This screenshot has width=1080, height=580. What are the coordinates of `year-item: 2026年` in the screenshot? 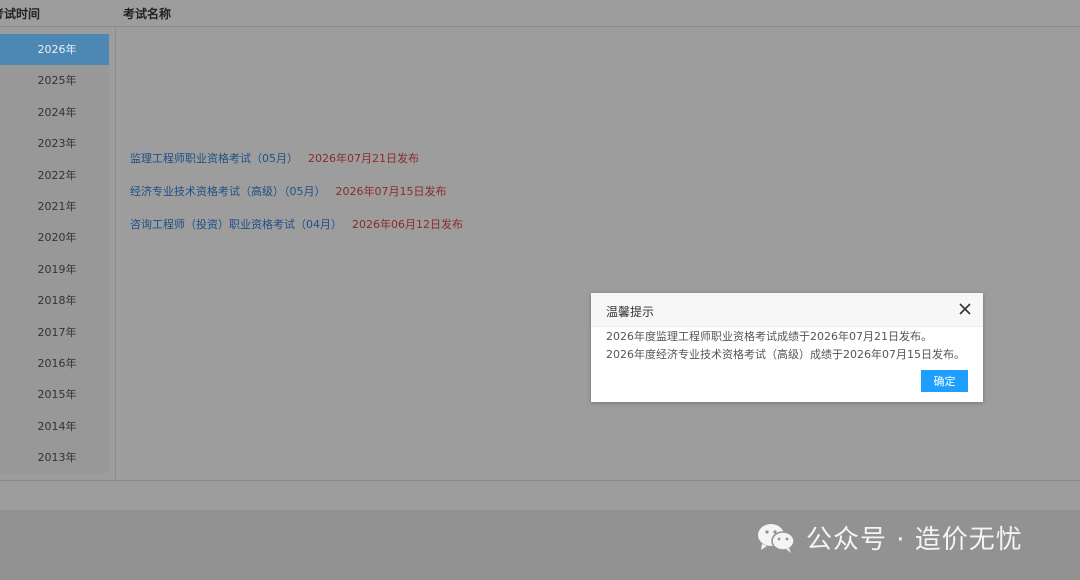 It's located at (54, 50).